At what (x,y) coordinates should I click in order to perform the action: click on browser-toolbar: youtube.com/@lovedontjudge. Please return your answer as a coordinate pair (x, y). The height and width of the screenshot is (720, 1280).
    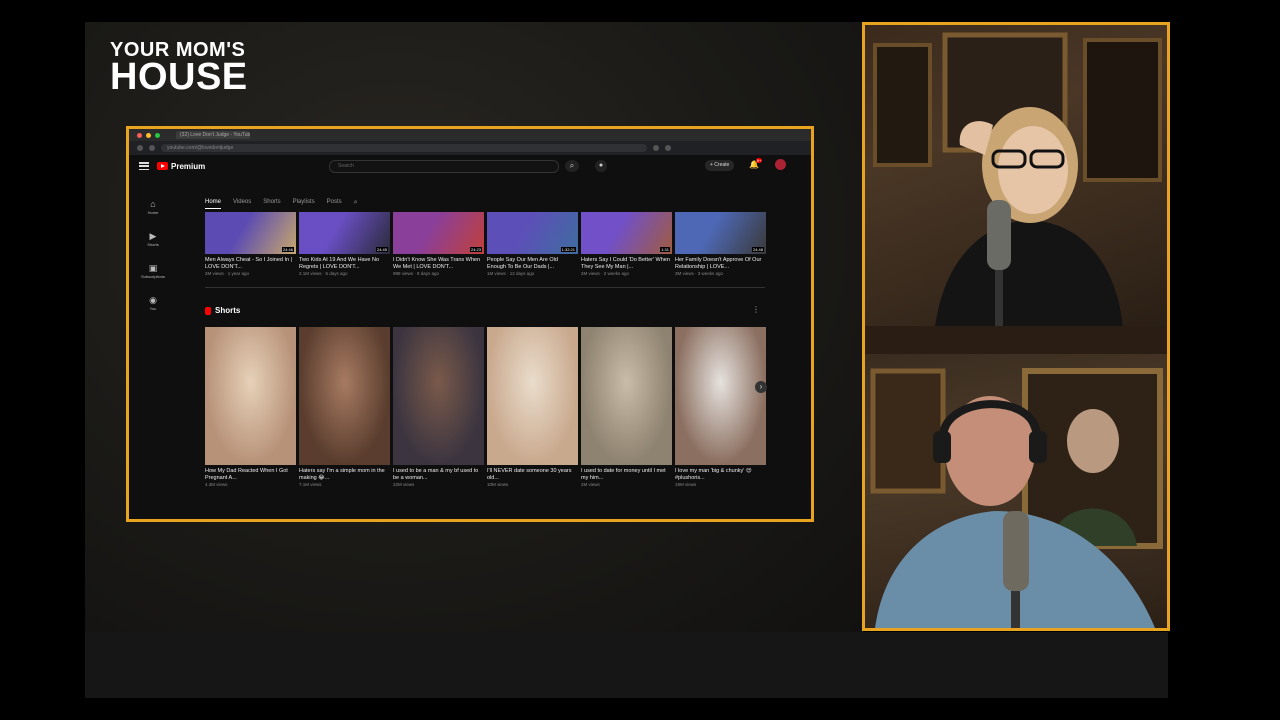
    Looking at the image, I should click on (470, 148).